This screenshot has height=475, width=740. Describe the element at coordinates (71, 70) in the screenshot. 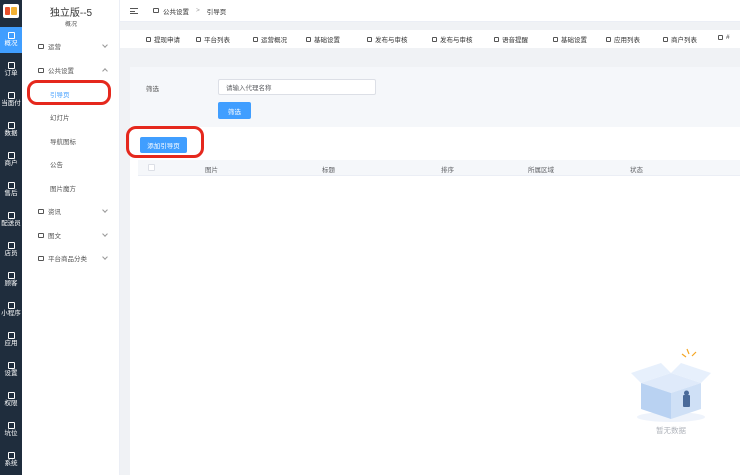

I see `sidebar-group-public-settings: 公共设置` at that location.